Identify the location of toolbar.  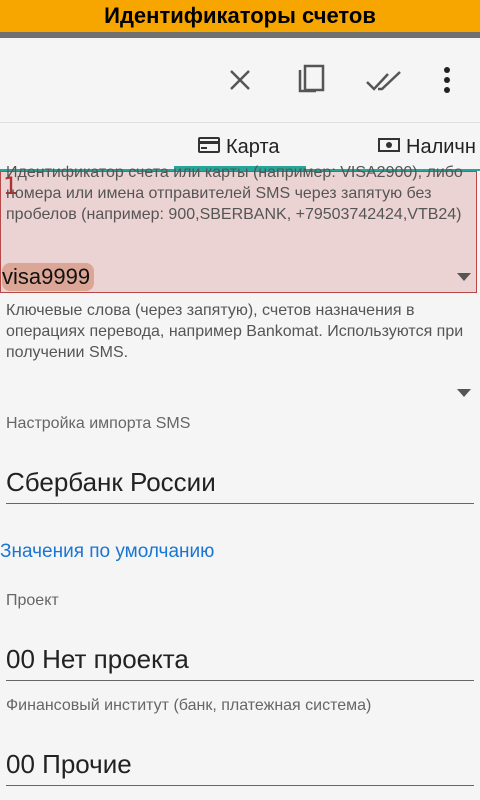
(240, 80).